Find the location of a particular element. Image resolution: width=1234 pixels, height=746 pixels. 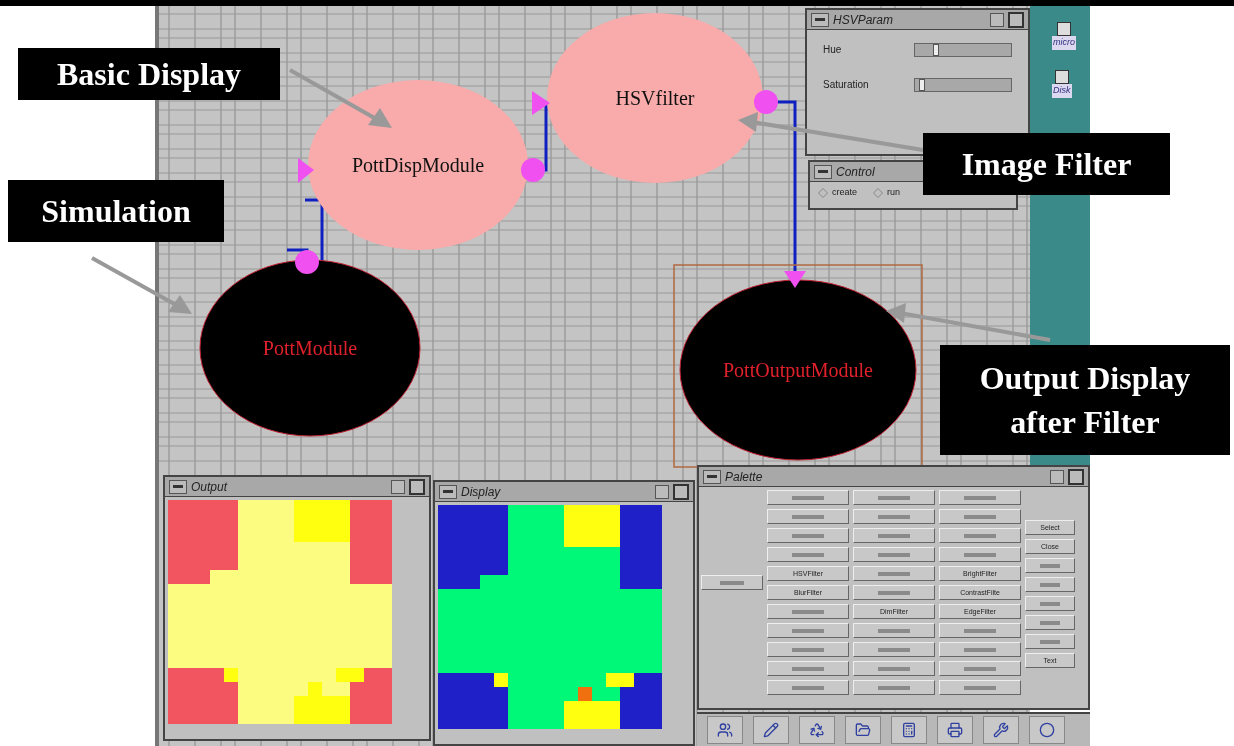

calculator-icon is located at coordinates (909, 730).